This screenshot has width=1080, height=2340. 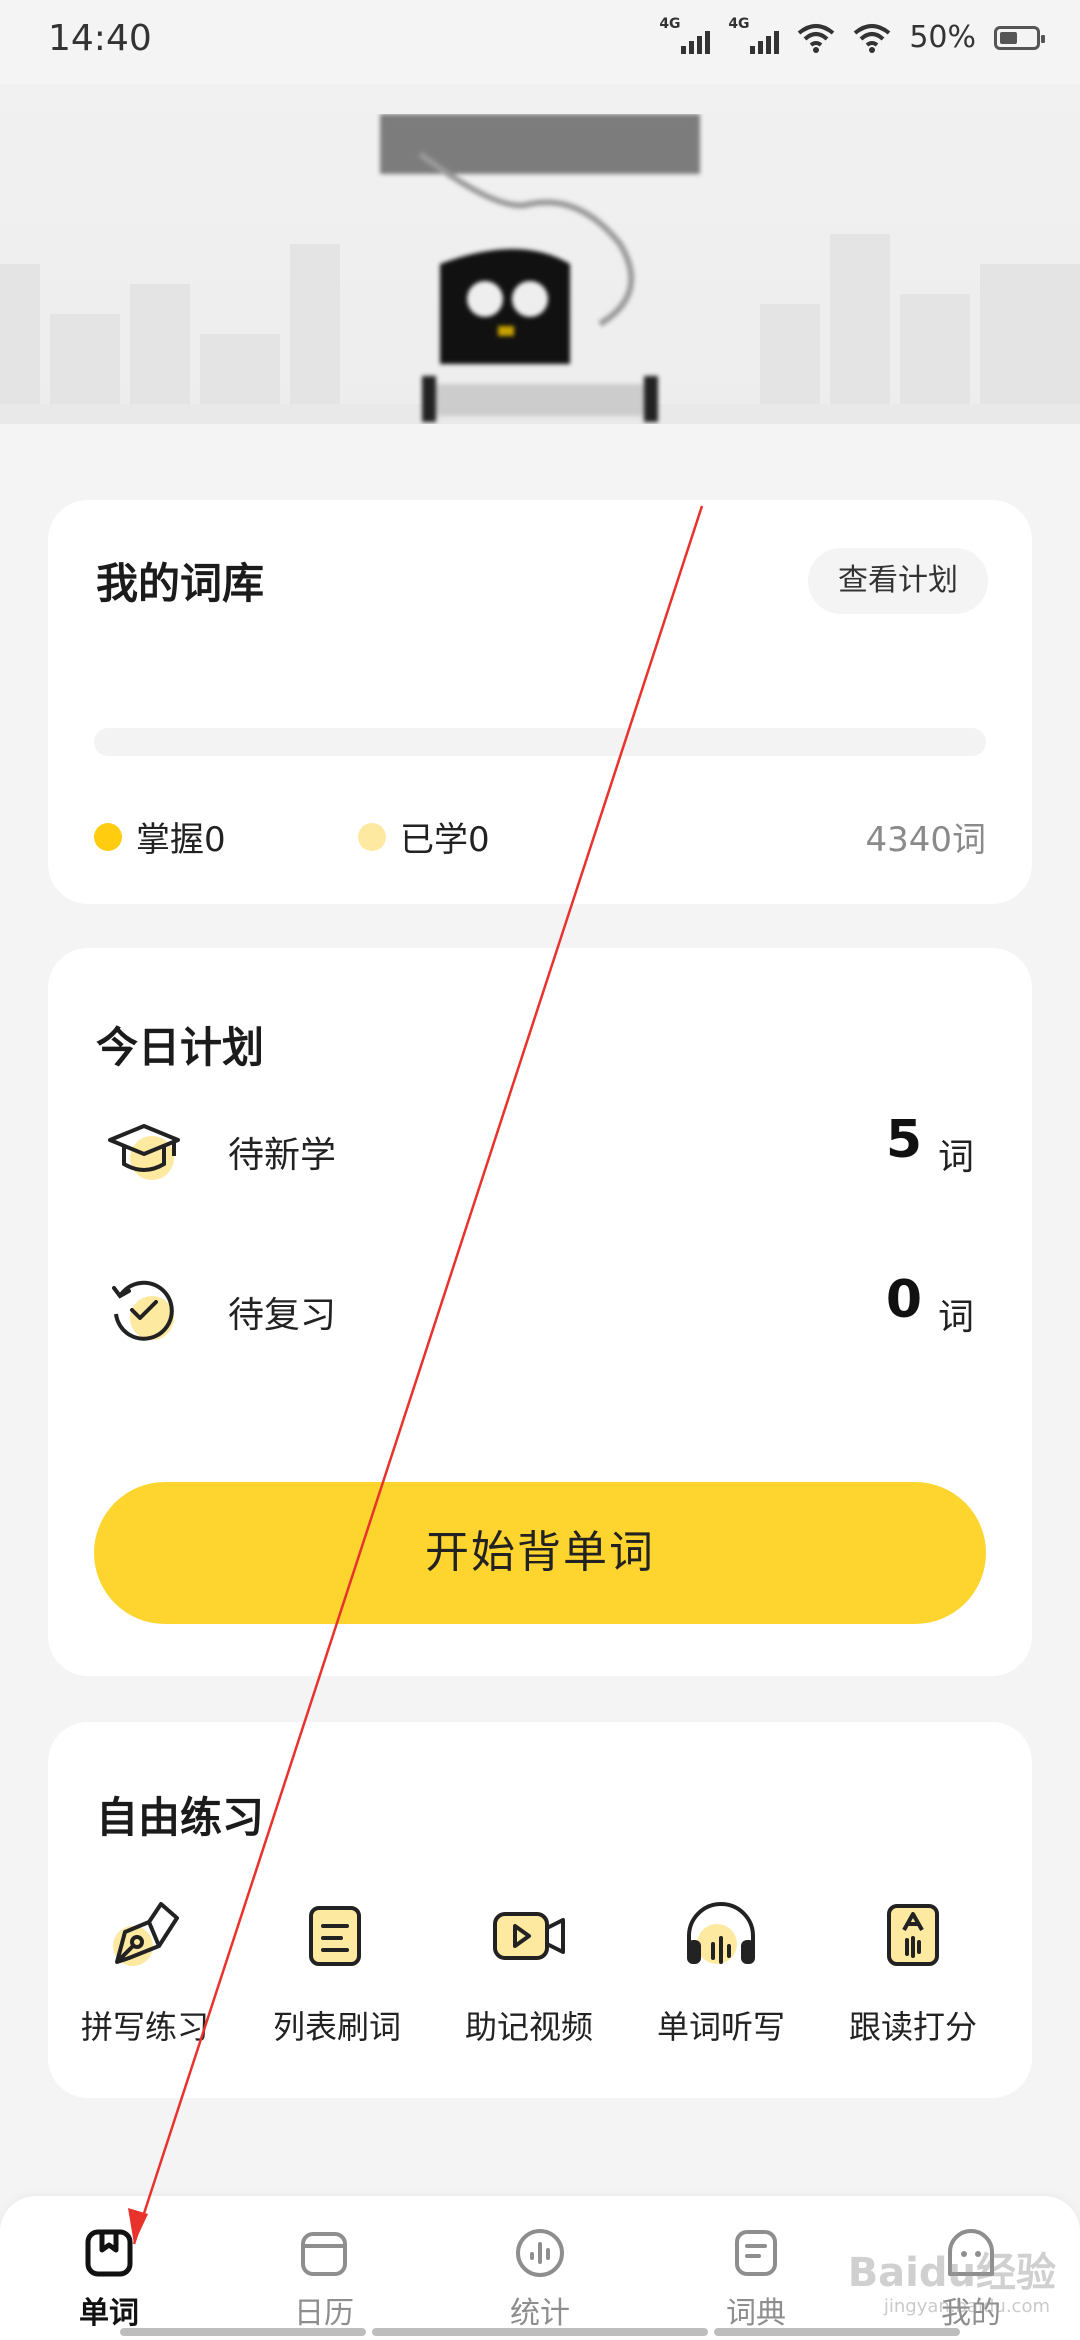 What do you see at coordinates (109, 2313) in the screenshot?
I see `tab-label: 单词` at bounding box center [109, 2313].